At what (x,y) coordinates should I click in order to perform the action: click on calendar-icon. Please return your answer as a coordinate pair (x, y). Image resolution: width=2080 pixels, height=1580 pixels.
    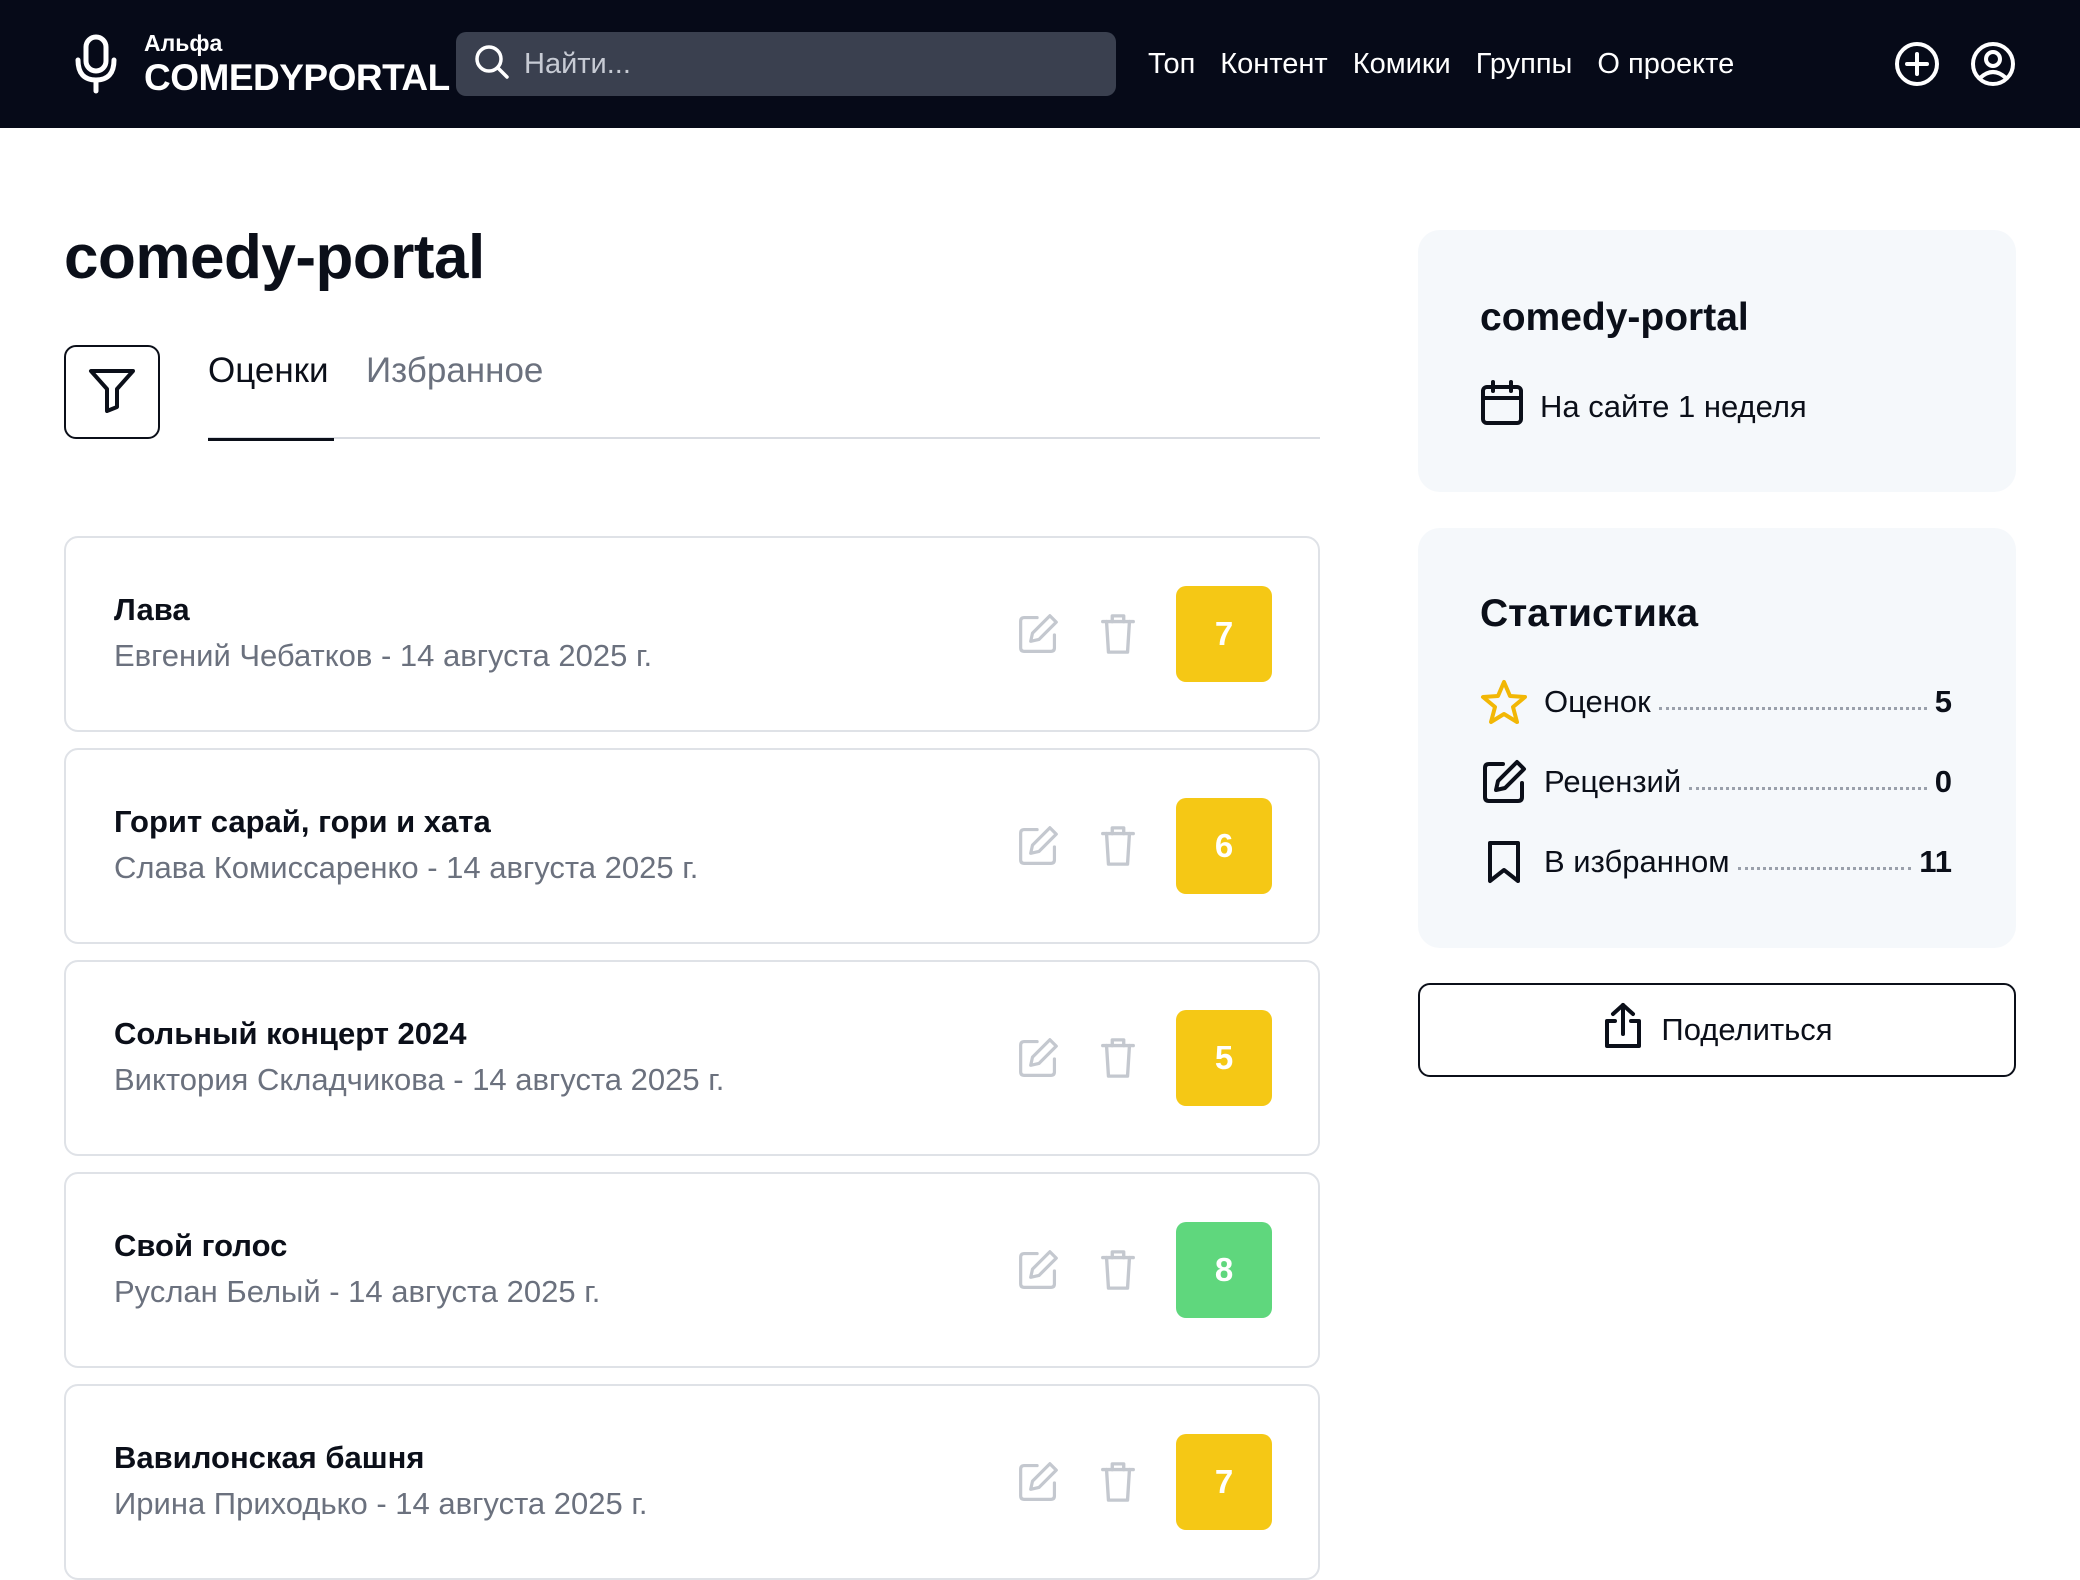
    Looking at the image, I should click on (1502, 407).